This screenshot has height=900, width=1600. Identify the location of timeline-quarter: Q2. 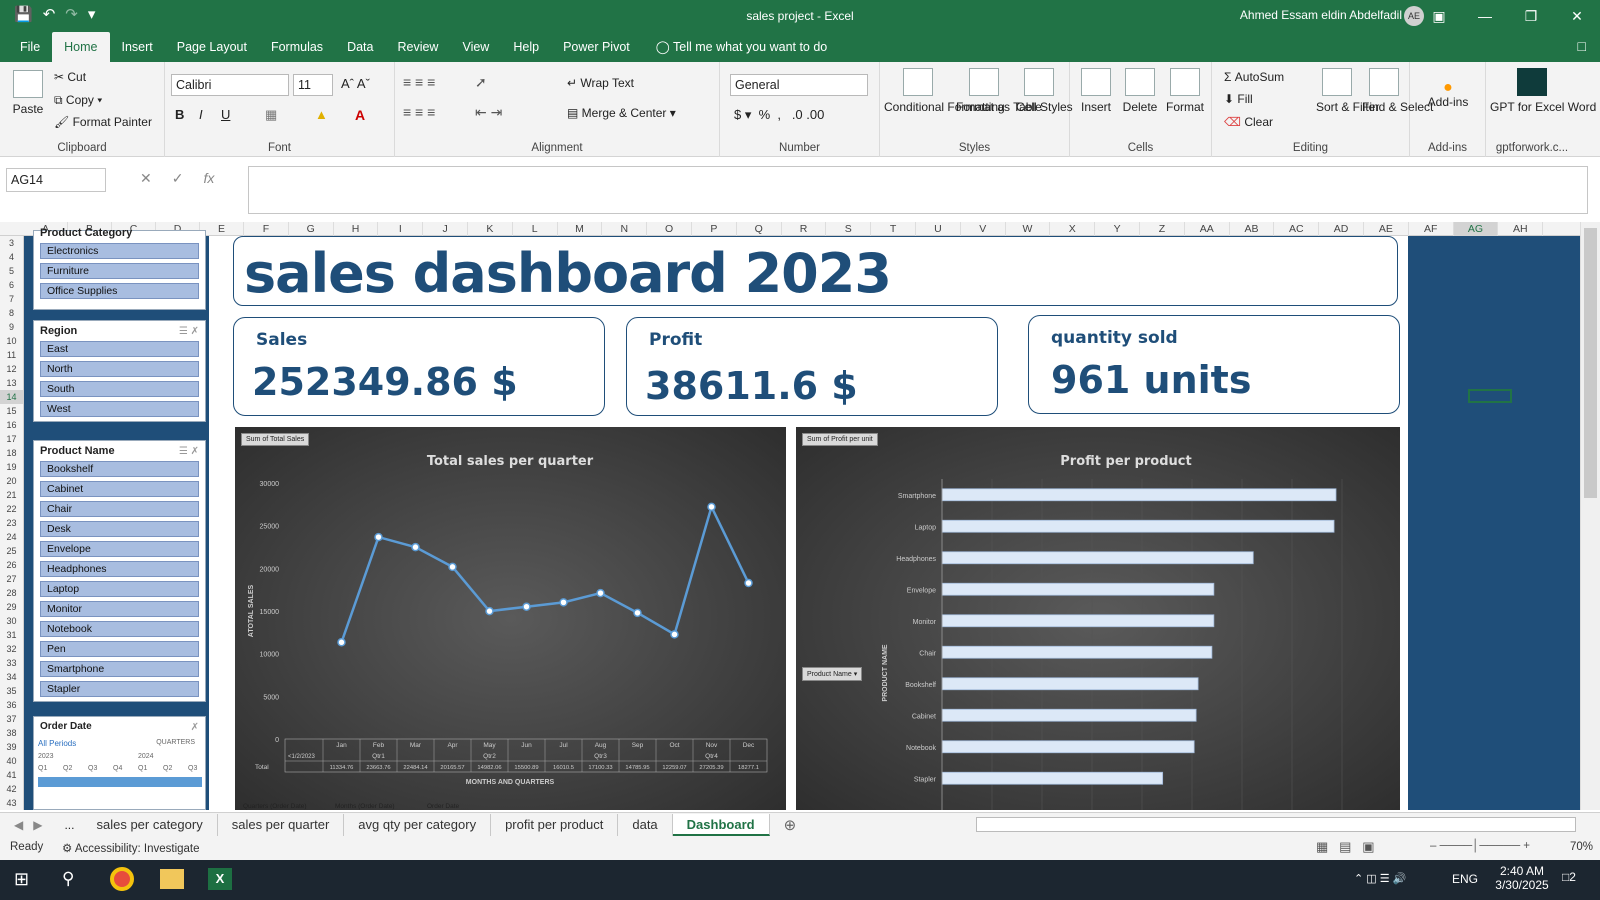
(67, 768).